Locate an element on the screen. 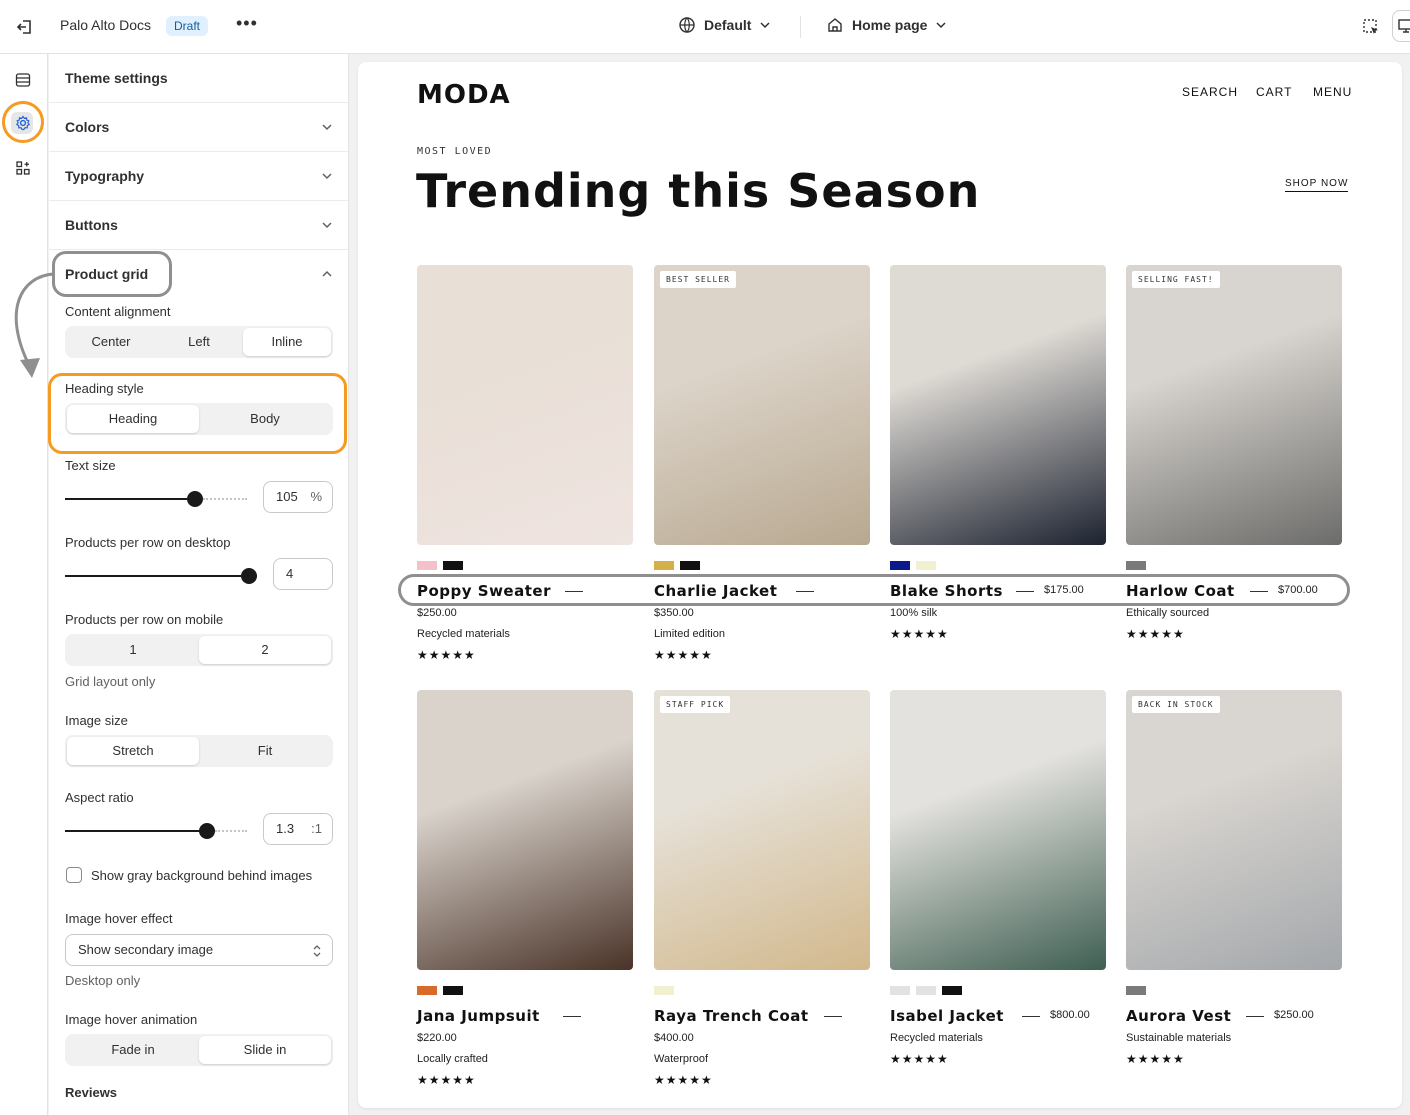 This screenshot has height=1115, width=1410. page-select: Home page is located at coordinates (886, 25).